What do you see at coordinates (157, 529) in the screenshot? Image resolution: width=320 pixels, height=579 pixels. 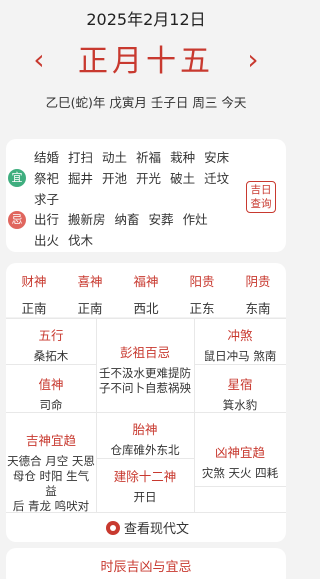 I see `modern-link-label: 查看现代文` at bounding box center [157, 529].